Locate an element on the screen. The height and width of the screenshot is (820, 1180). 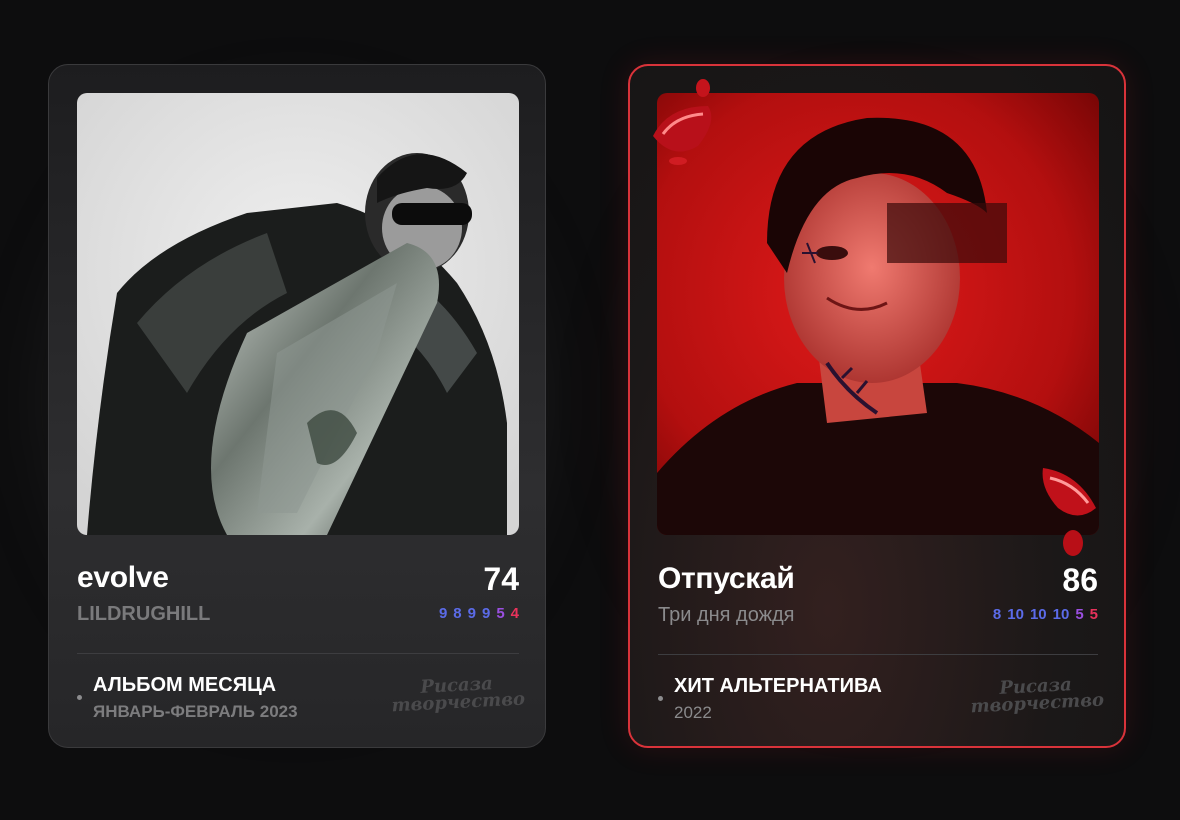
album-title: evolve is located at coordinates (123, 577).